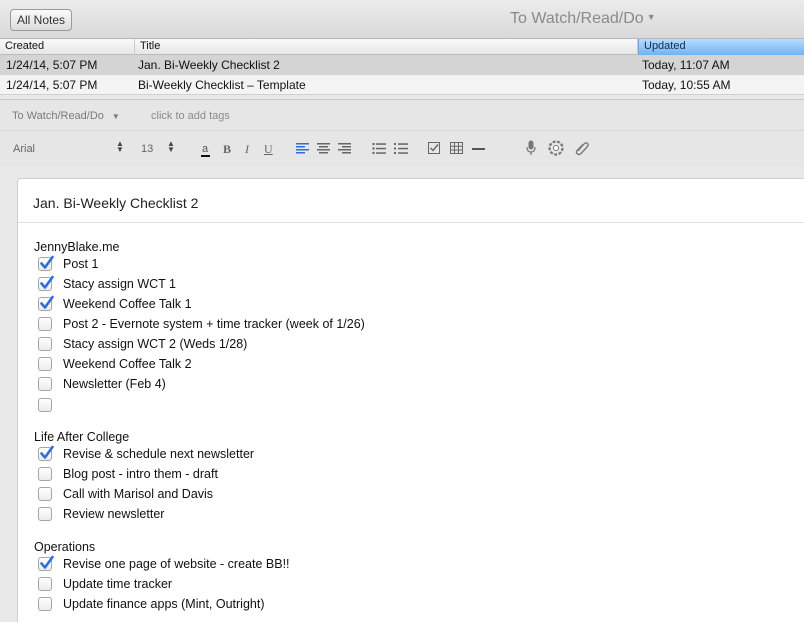 The image size is (804, 622). What do you see at coordinates (120, 147) in the screenshot?
I see `font-stepper-icon: ▲ ▼` at bounding box center [120, 147].